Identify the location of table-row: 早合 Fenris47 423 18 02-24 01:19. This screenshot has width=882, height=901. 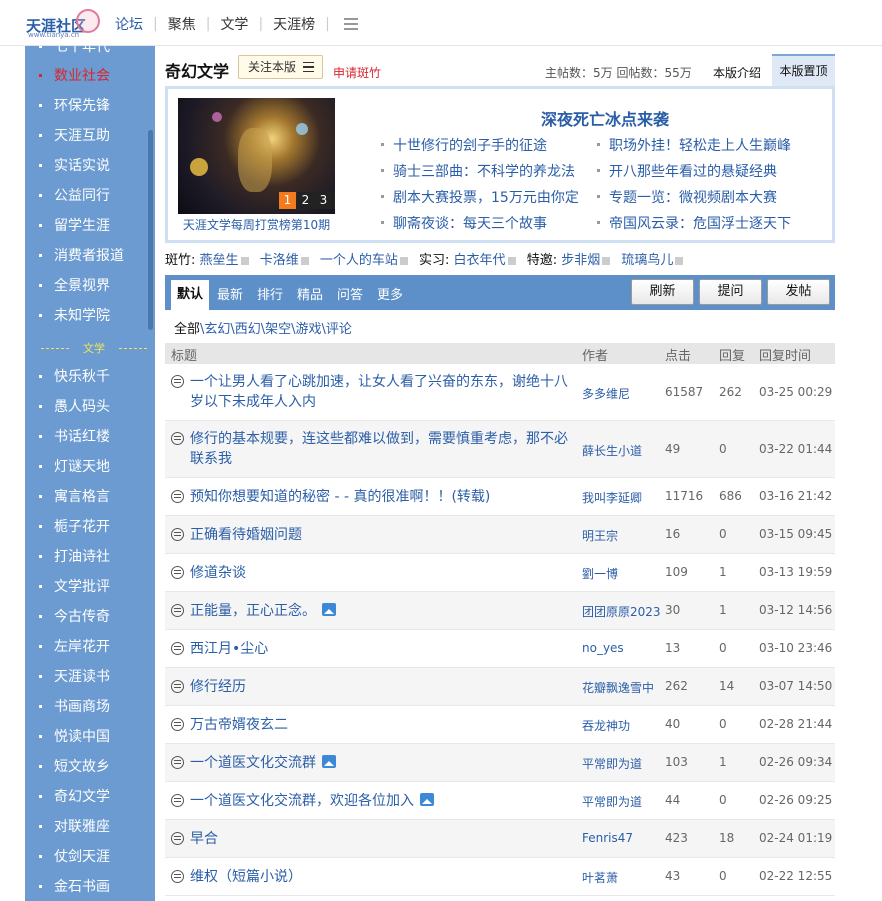
(500, 839).